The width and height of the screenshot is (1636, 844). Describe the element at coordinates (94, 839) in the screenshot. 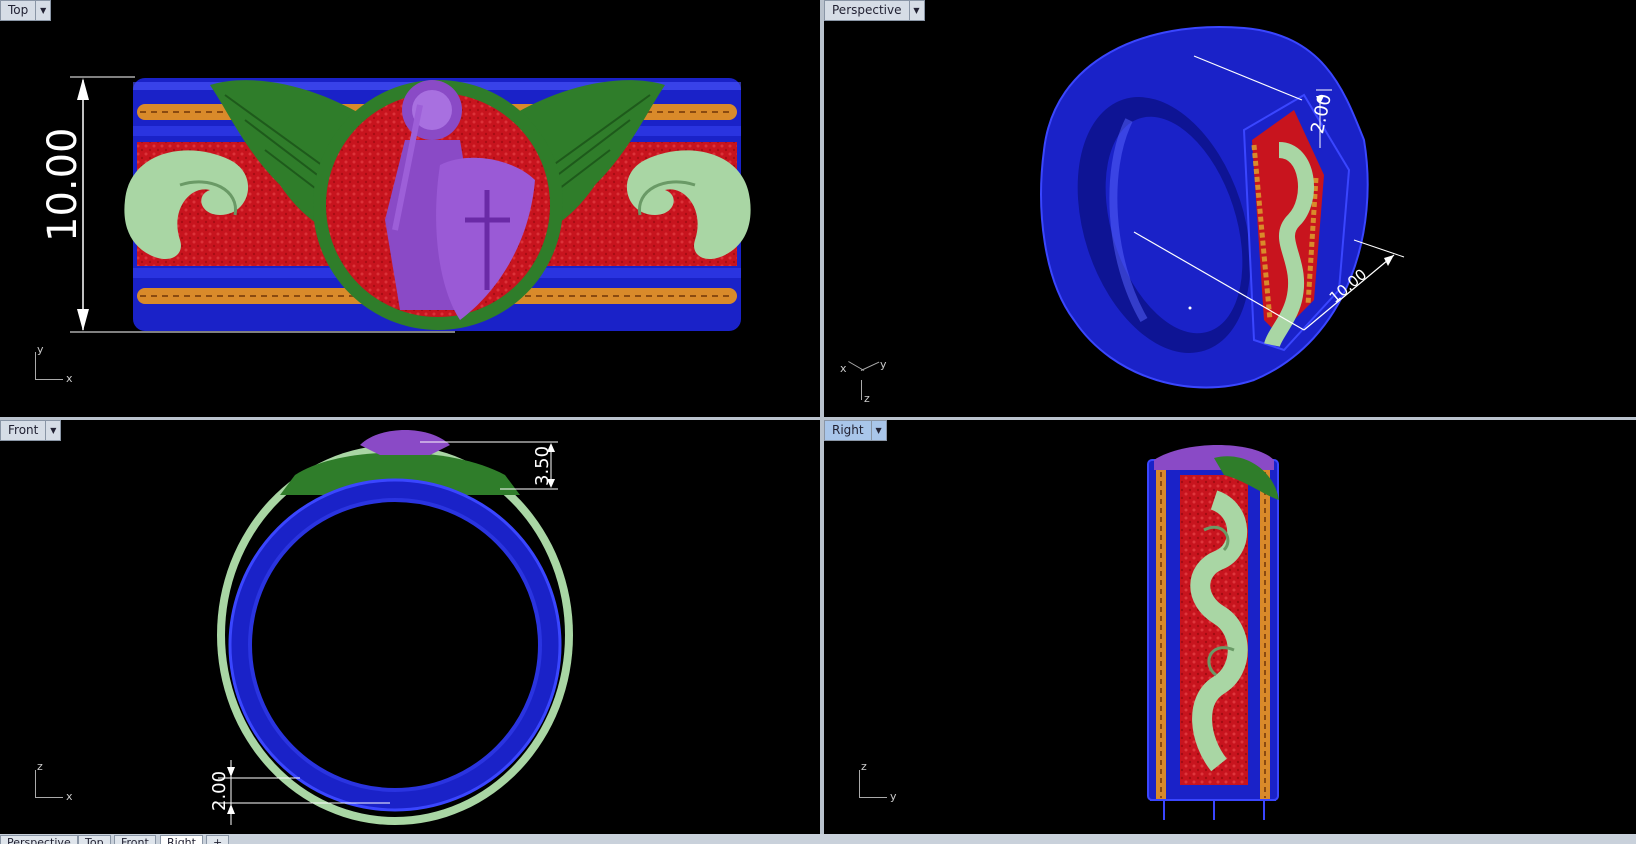

I see `tab-top: Top` at that location.